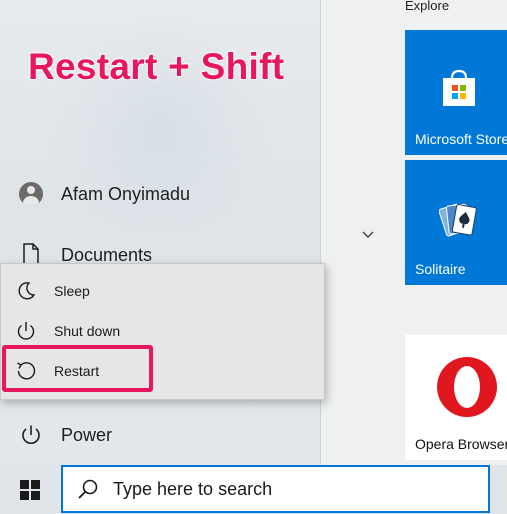  I want to click on sleep-label: Sleep, so click(72, 291).